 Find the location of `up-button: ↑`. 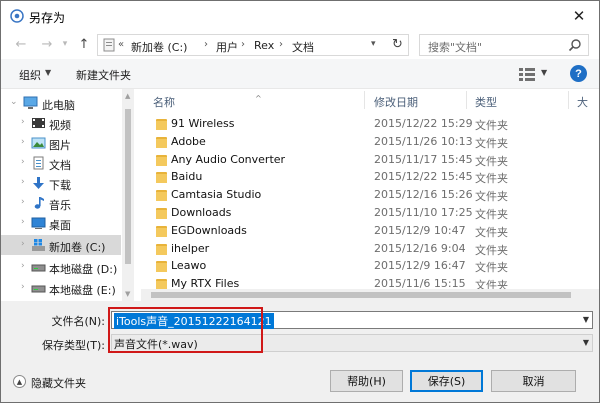

up-button: ↑ is located at coordinates (84, 44).